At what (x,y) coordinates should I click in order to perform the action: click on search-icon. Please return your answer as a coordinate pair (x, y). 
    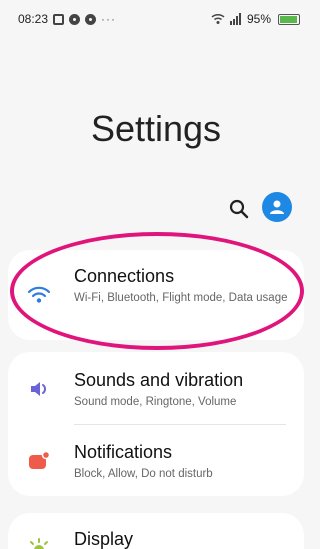
    Looking at the image, I should click on (239, 209).